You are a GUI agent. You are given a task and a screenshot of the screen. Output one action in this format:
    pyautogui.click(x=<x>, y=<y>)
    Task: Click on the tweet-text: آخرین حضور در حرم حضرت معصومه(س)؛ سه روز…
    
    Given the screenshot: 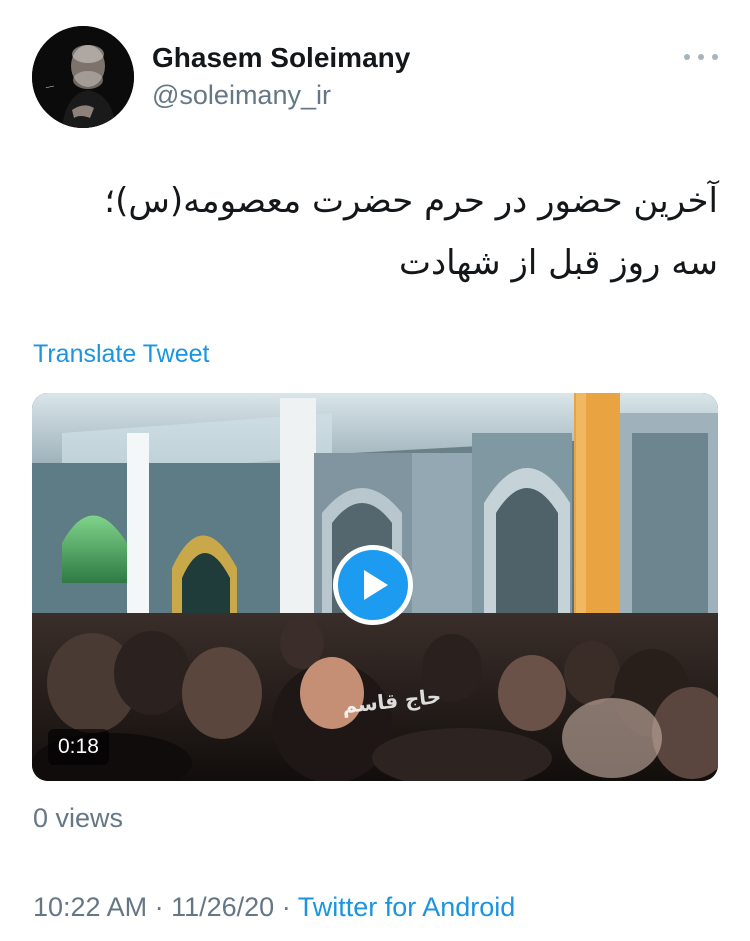 What is the action you would take?
    pyautogui.click(x=378, y=232)
    